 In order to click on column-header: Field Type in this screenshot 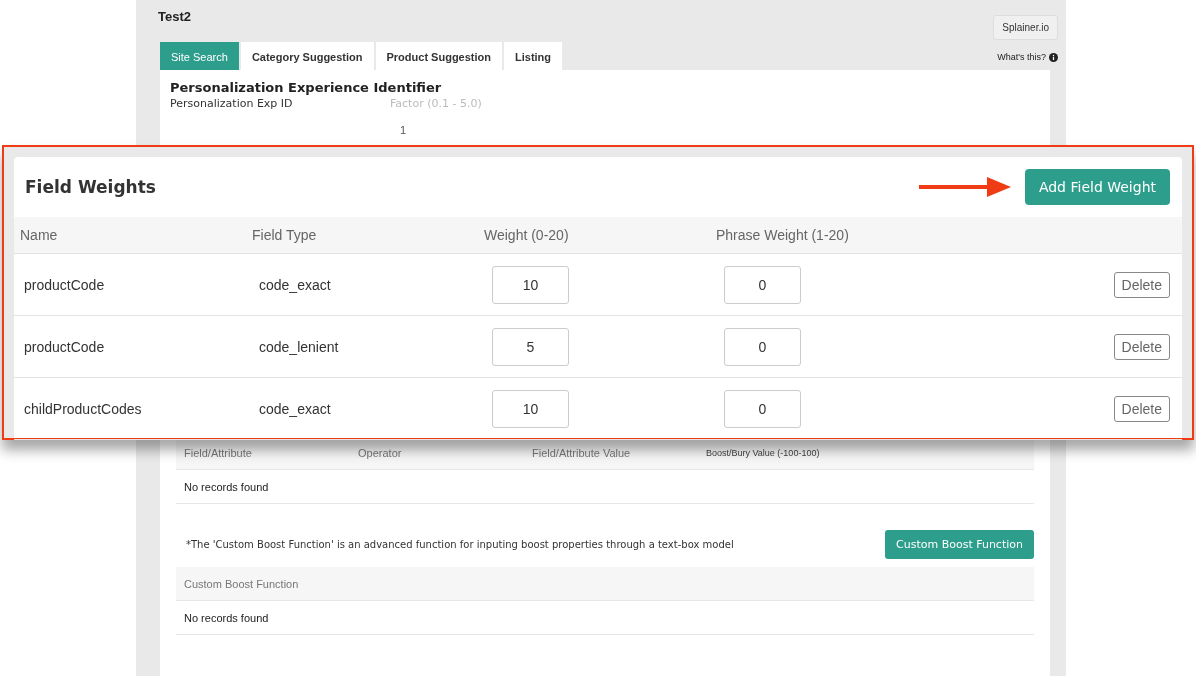, I will do `click(284, 235)`.